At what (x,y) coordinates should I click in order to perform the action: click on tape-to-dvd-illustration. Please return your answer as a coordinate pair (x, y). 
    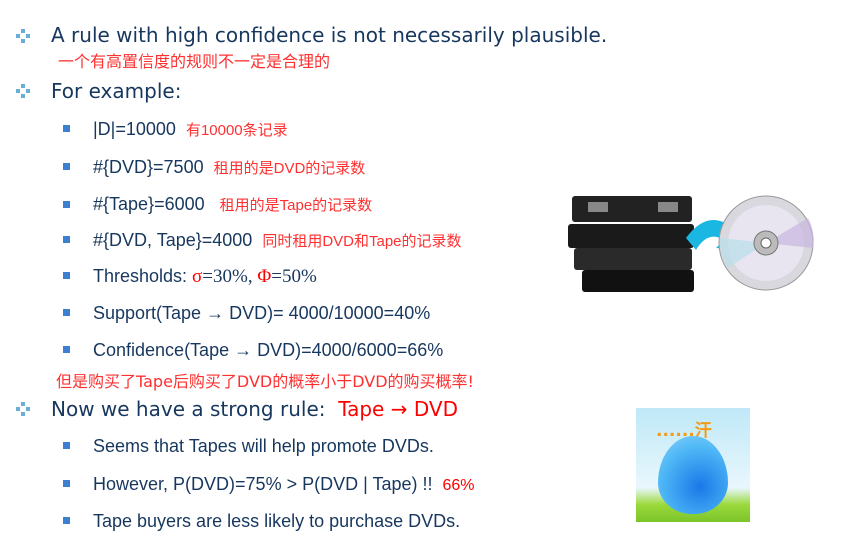
    Looking at the image, I should click on (691, 243).